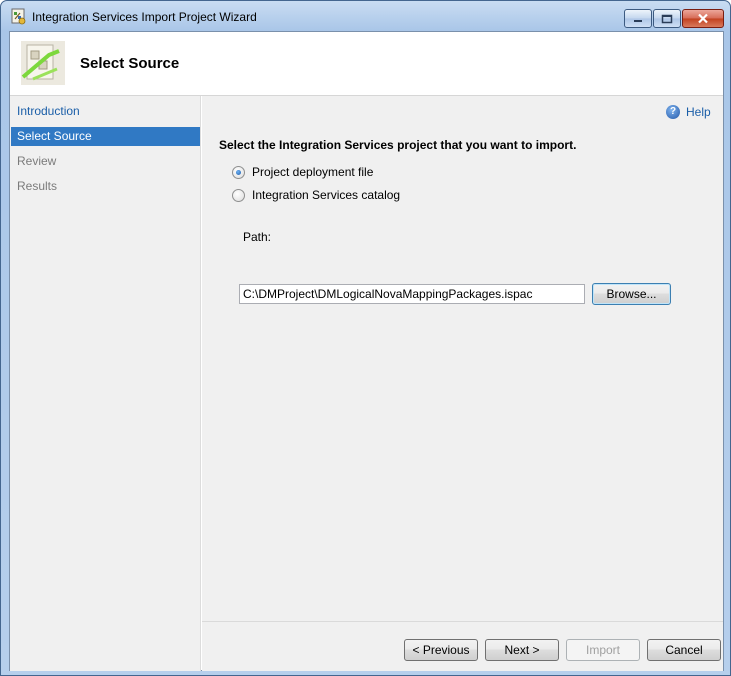  I want to click on next-button: Next >, so click(522, 650).